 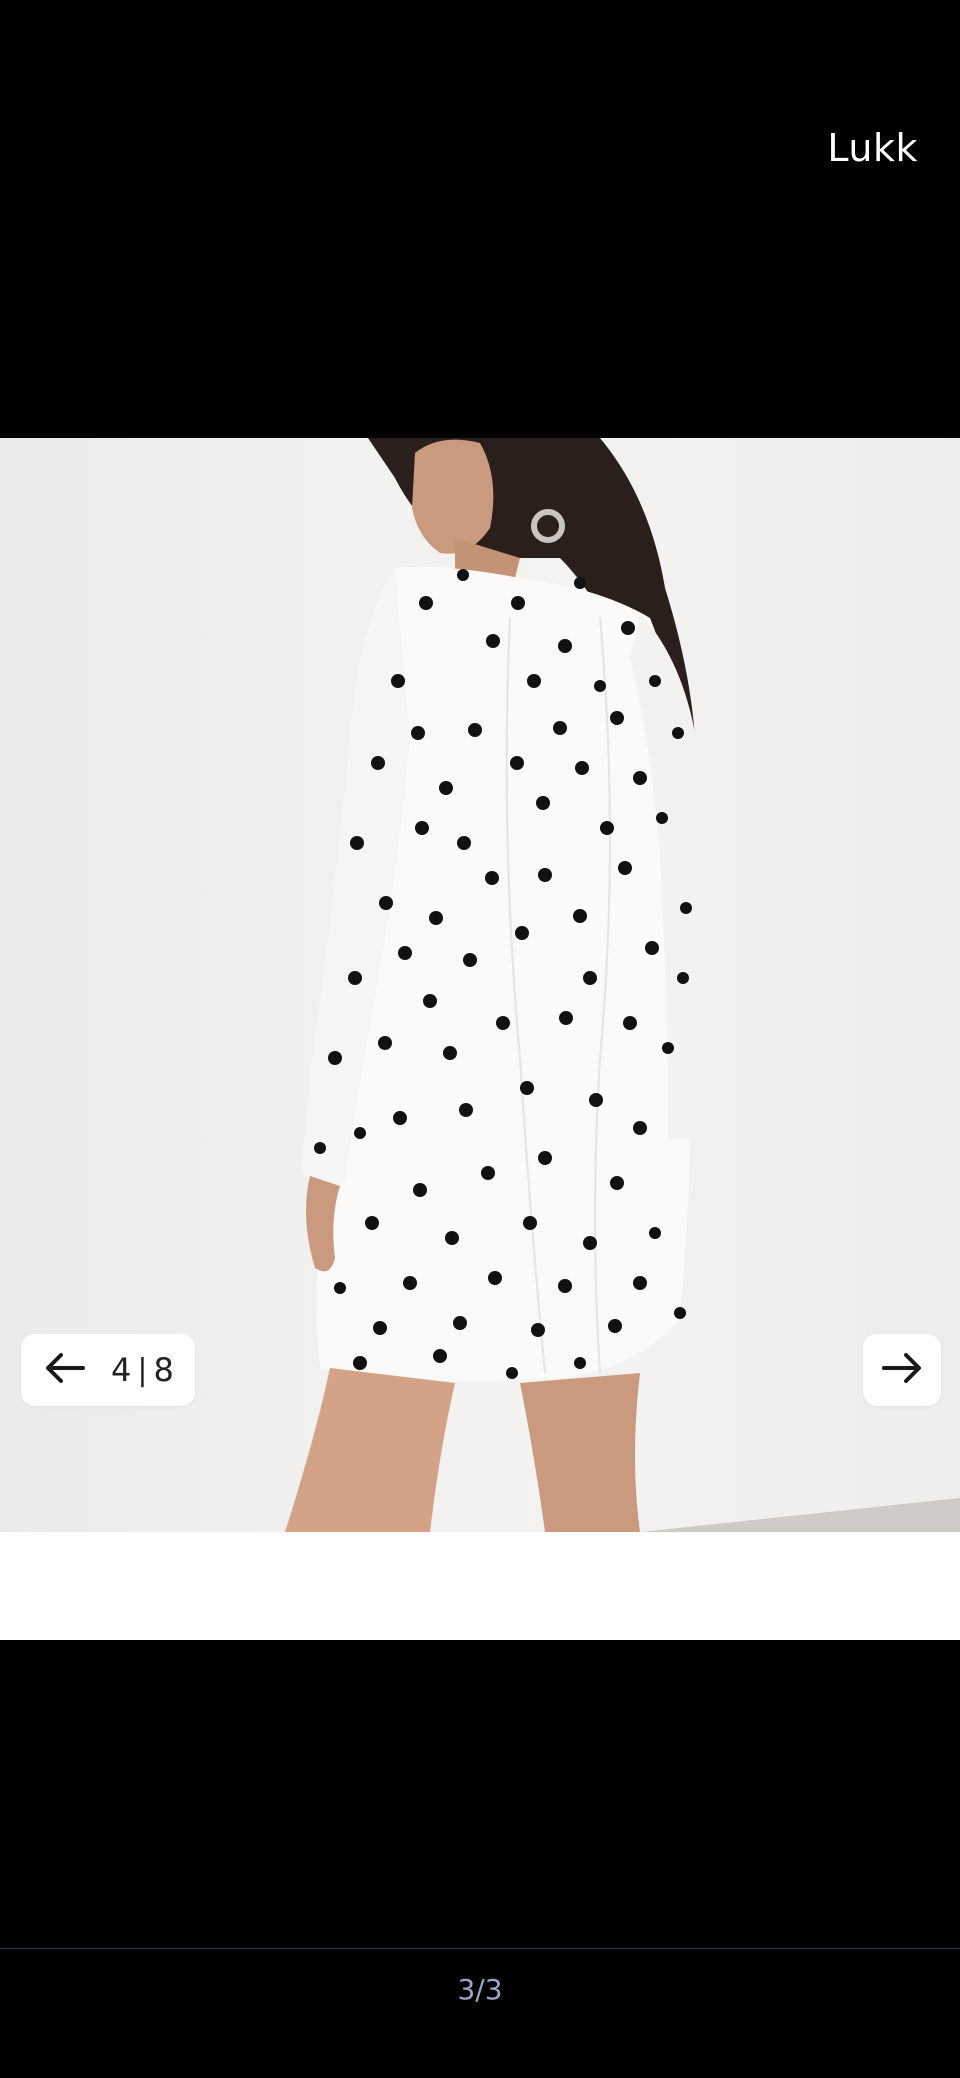 What do you see at coordinates (872, 148) in the screenshot?
I see `close-button: Lukk` at bounding box center [872, 148].